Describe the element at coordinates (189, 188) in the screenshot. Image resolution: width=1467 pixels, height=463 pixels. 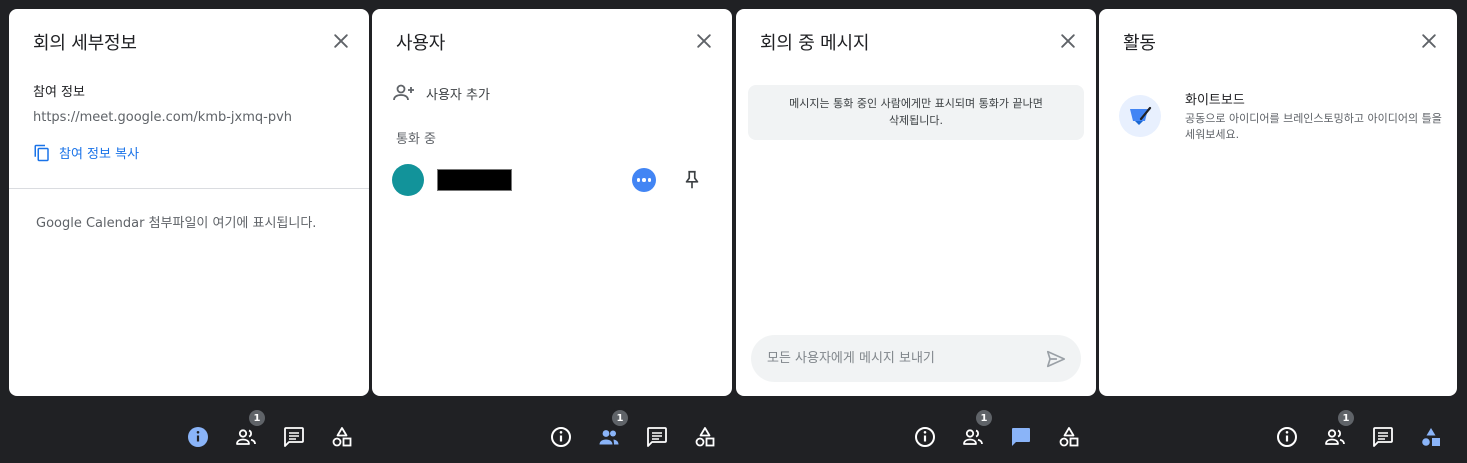
I see `divider` at that location.